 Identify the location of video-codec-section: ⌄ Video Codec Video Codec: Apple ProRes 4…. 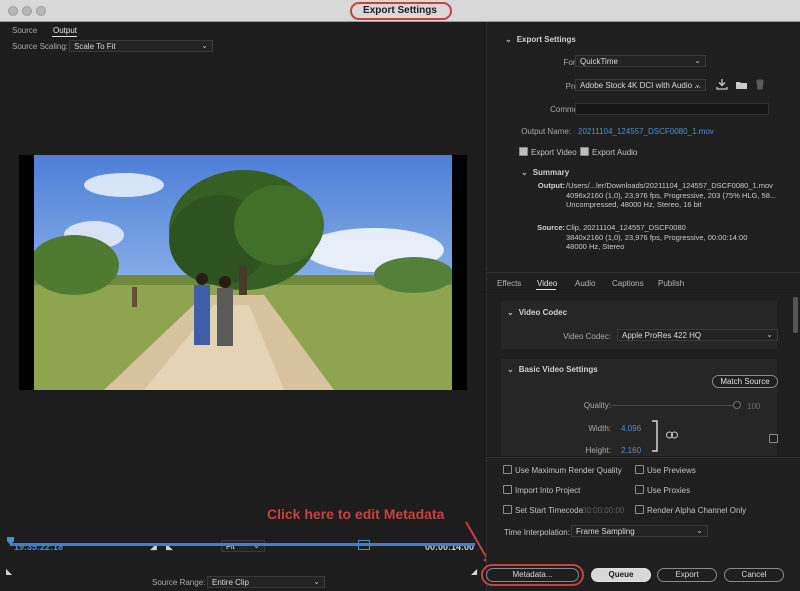
(639, 325).